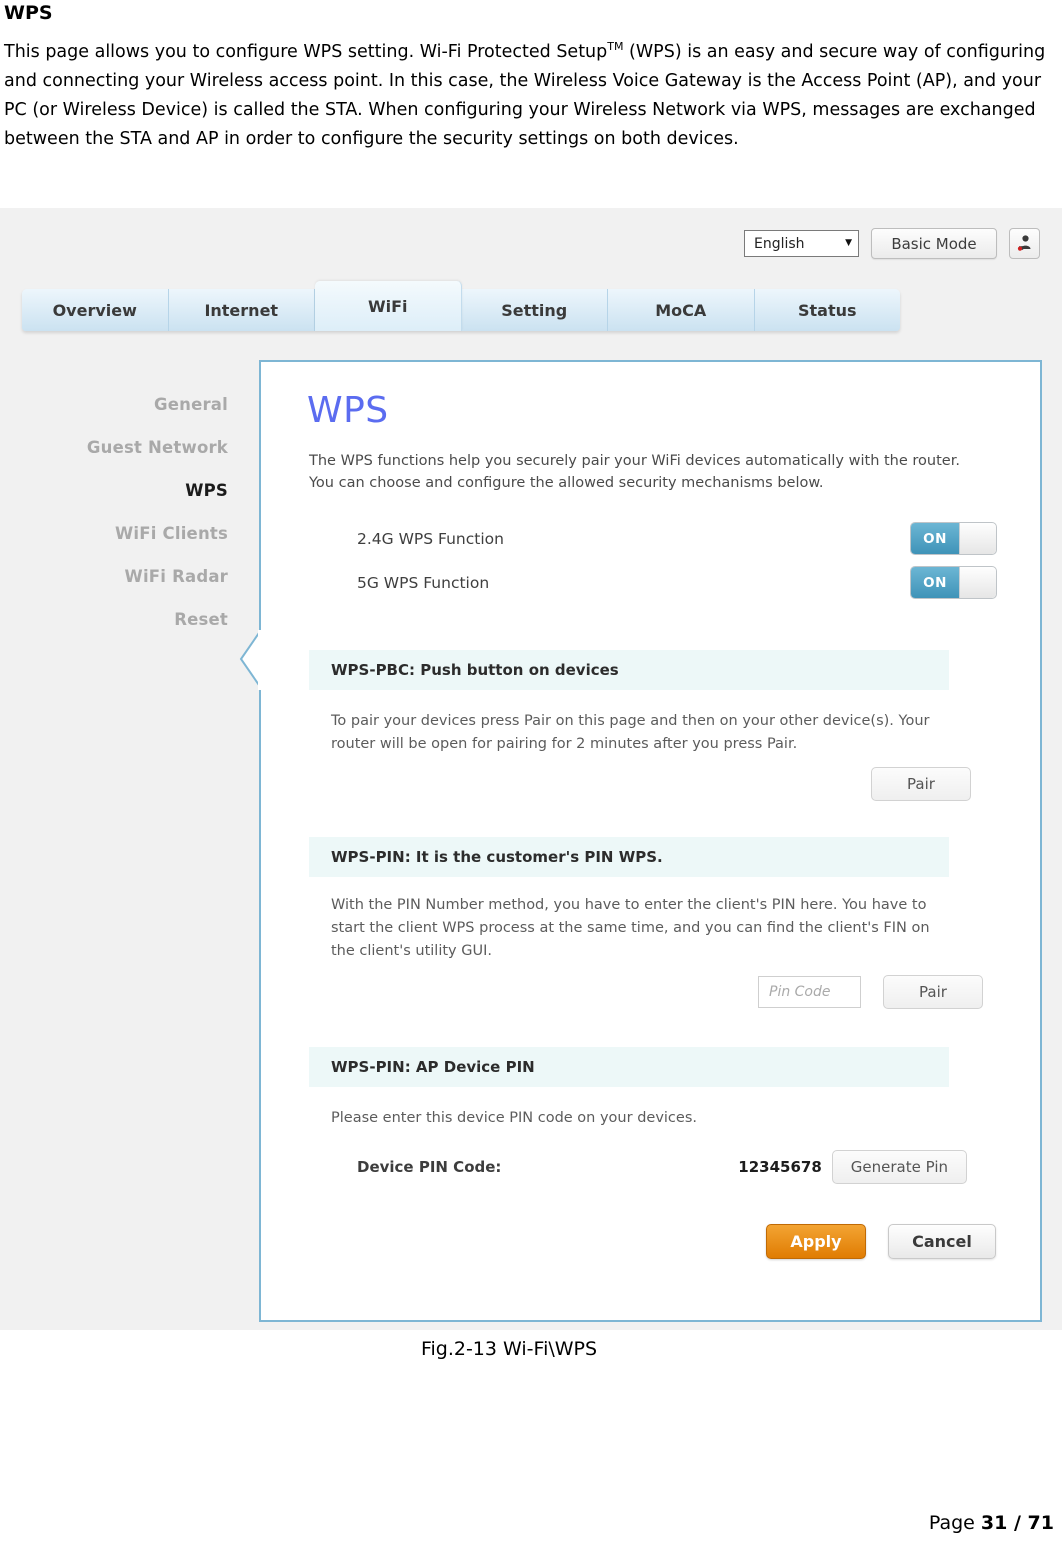  I want to click on basic-mode-label: Basic Mode, so click(934, 243).